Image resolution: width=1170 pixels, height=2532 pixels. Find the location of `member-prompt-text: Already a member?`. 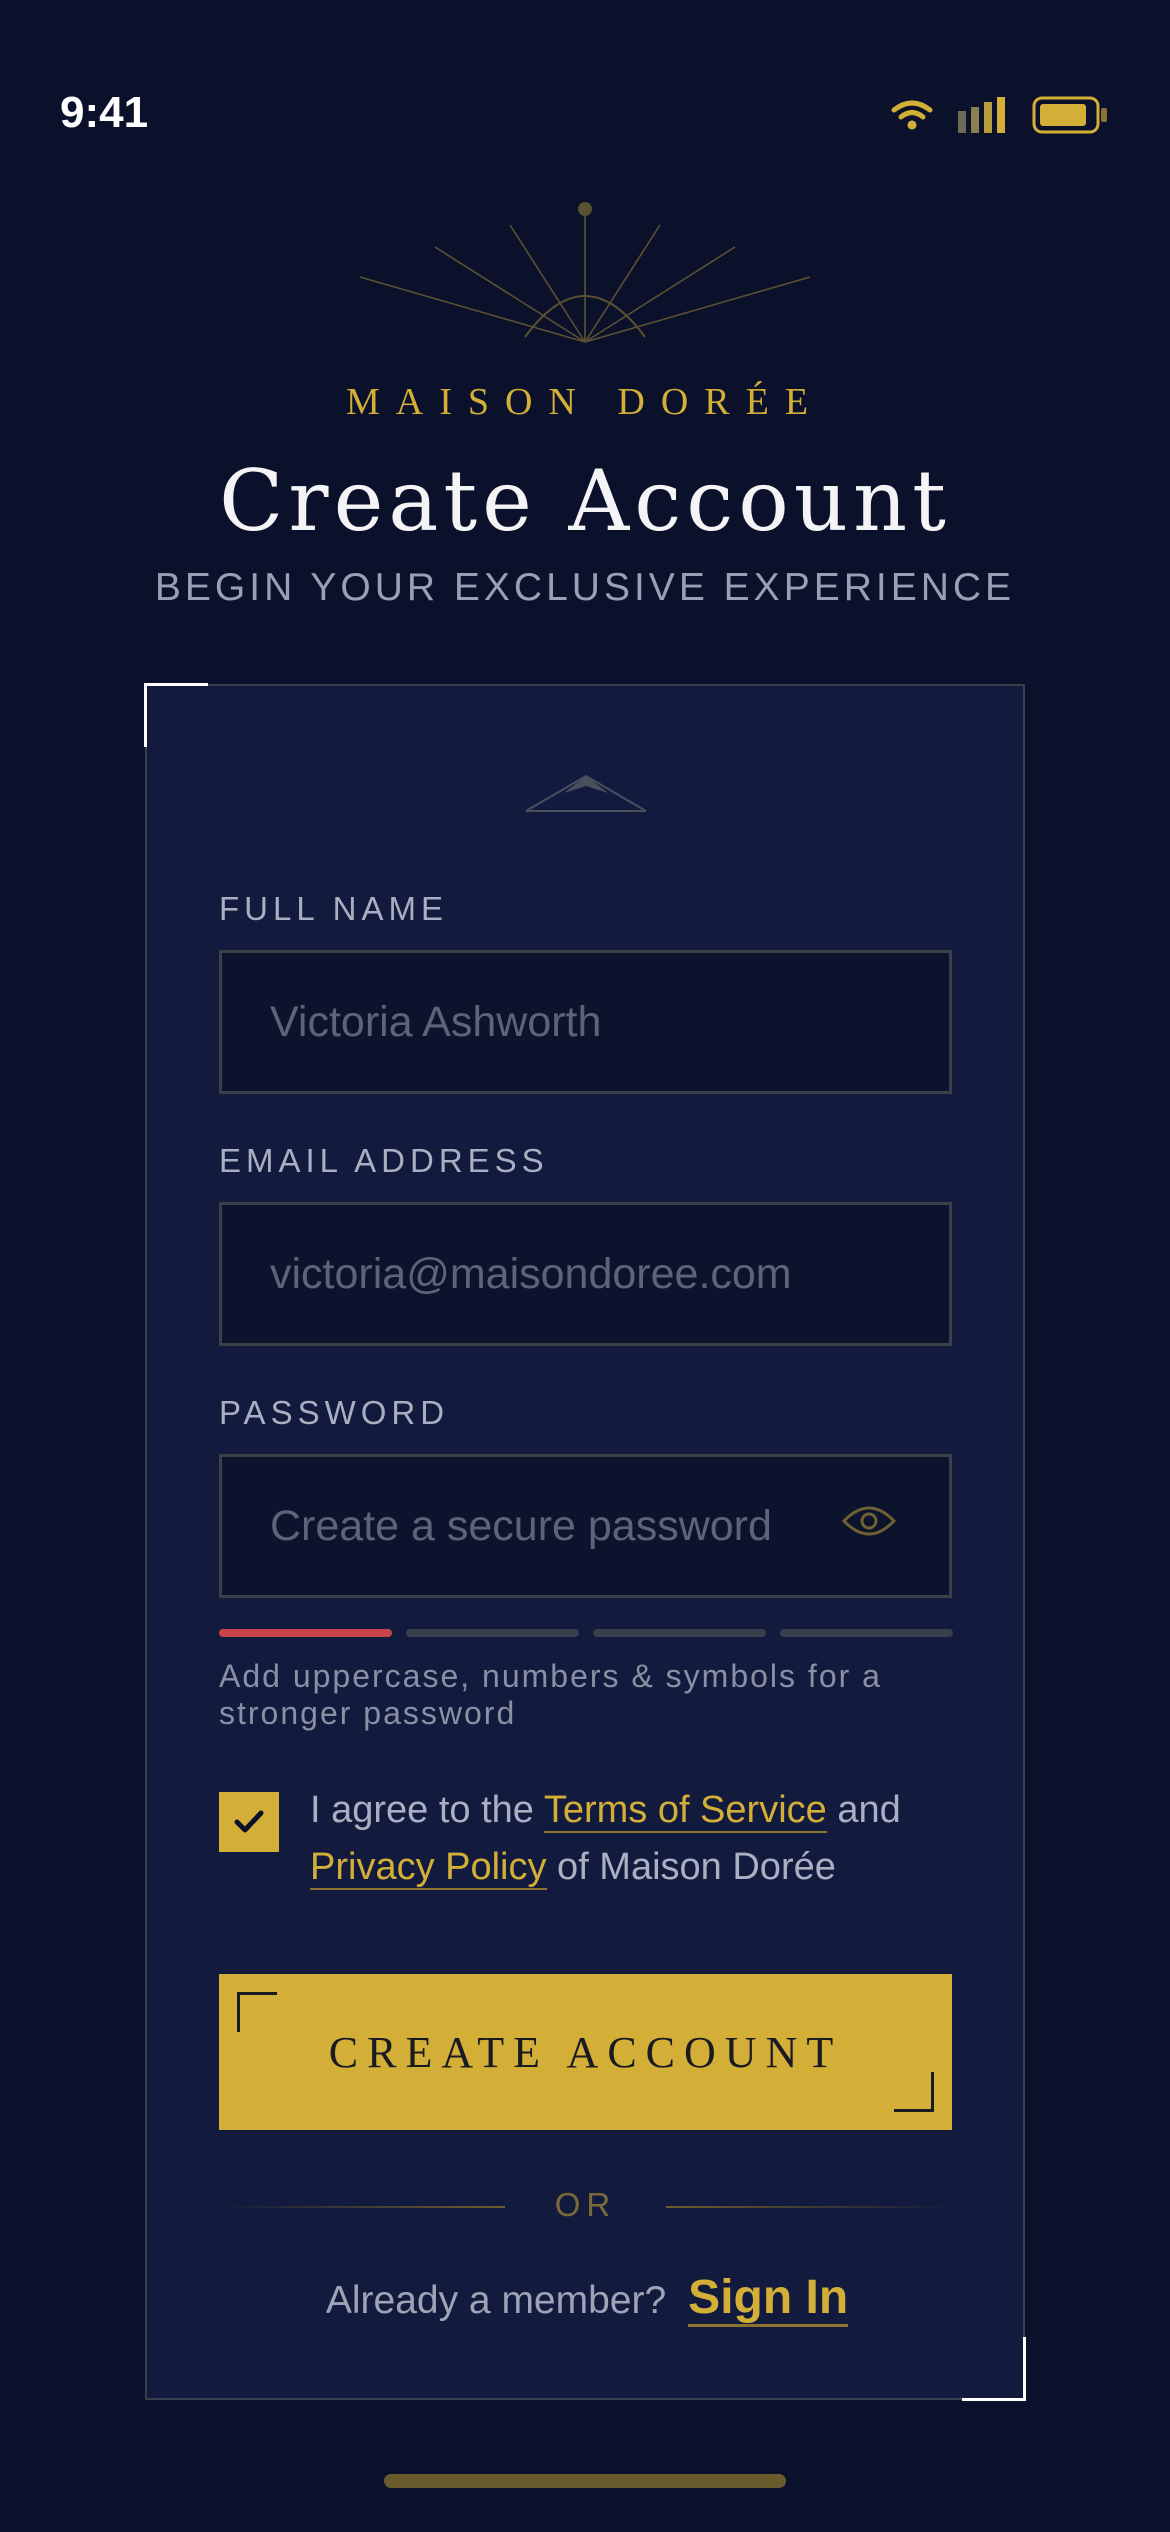

member-prompt-text: Already a member? is located at coordinates (496, 2300).